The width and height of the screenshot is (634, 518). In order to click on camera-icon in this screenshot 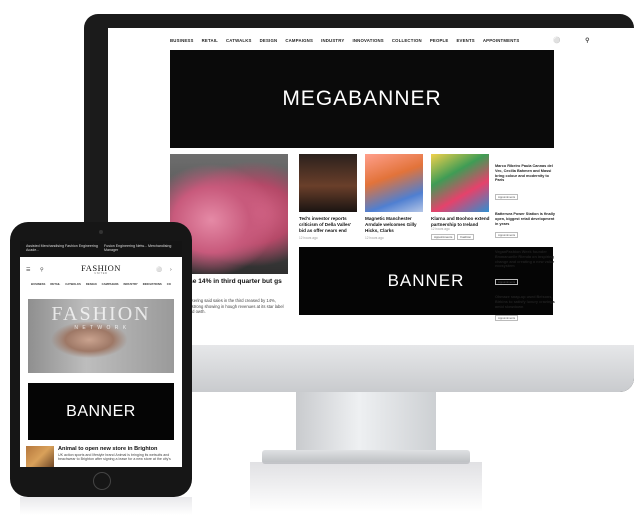, I will do `click(101, 232)`.